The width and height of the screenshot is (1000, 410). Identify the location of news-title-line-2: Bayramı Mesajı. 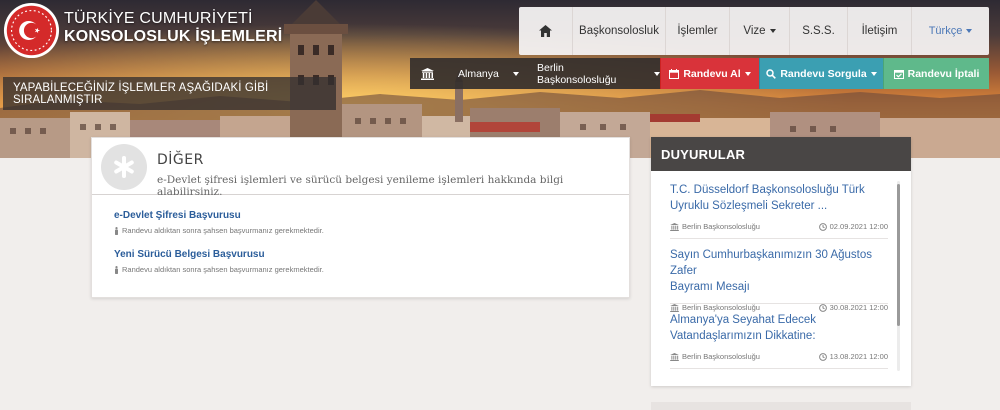
(779, 287).